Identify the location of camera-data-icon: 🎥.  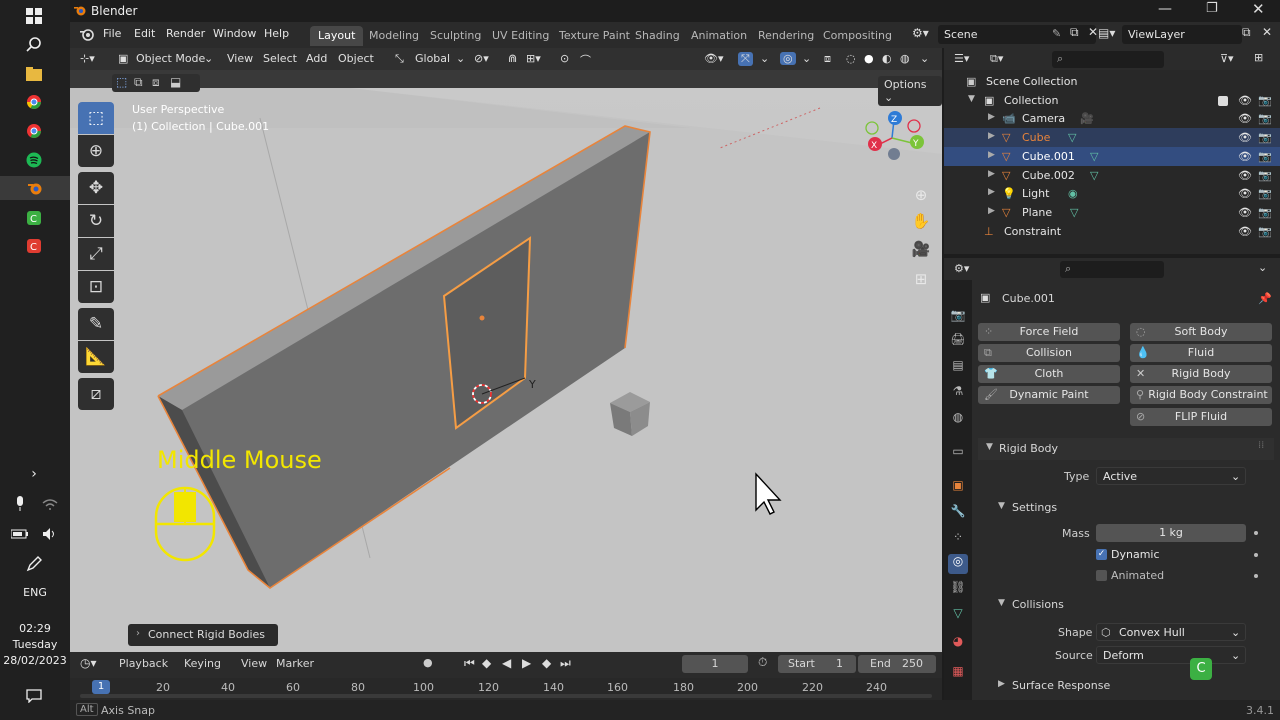
(1087, 118).